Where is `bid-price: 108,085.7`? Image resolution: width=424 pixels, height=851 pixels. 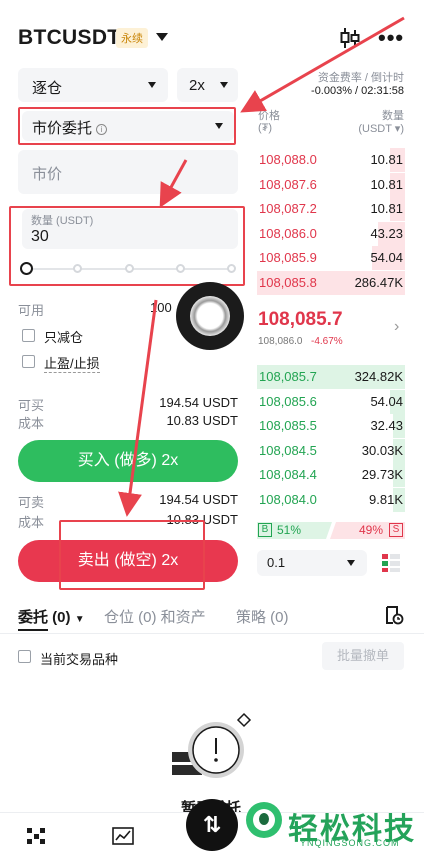 bid-price: 108,085.7 is located at coordinates (288, 376).